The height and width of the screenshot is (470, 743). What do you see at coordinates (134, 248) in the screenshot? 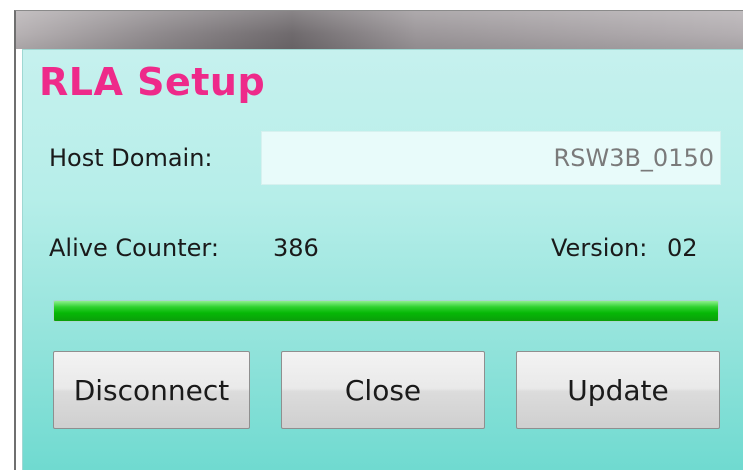
I see `alive-counter-label: Alive Counter:` at bounding box center [134, 248].